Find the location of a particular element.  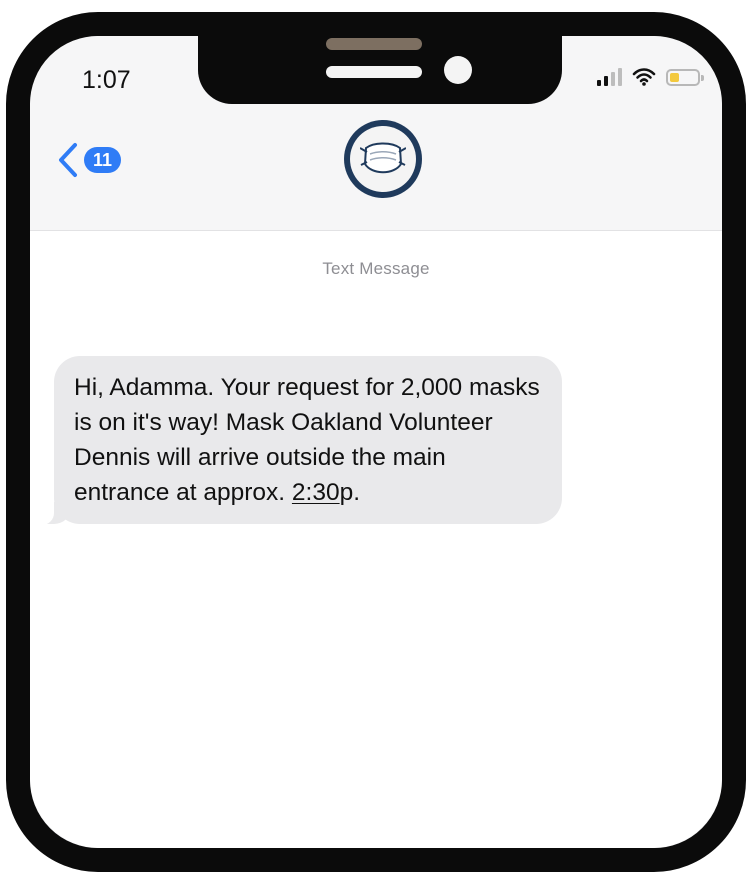

contact-avatar is located at coordinates (383, 159).